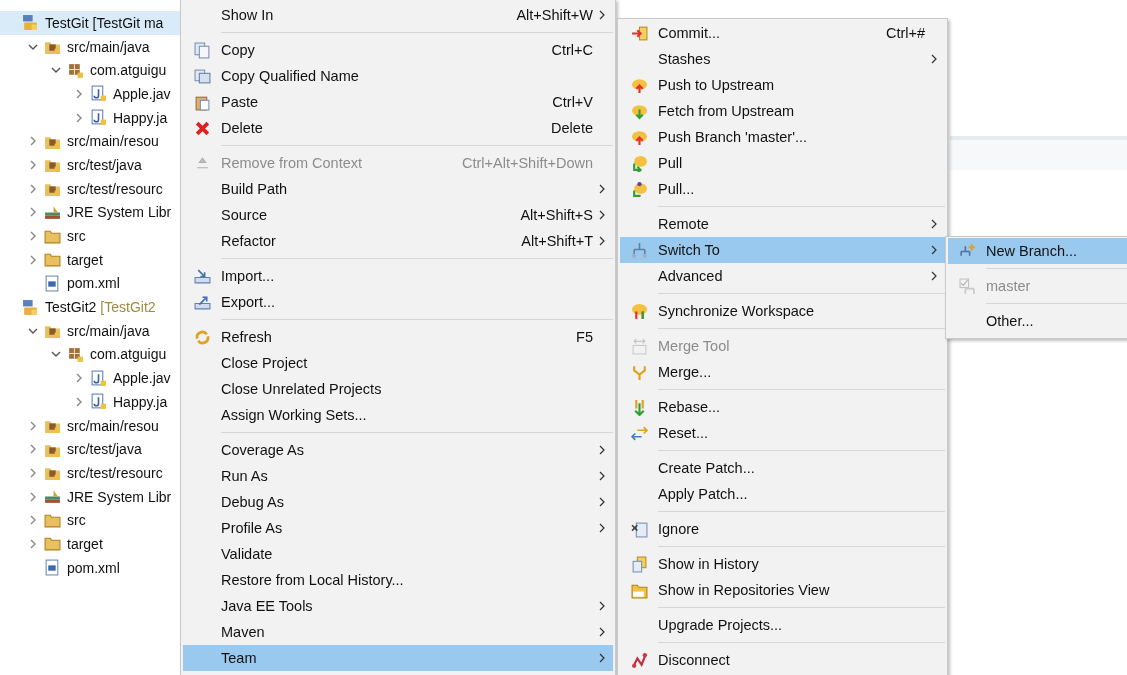 This screenshot has width=1127, height=675. Describe the element at coordinates (398, 189) in the screenshot. I see `menu-item: Build Path` at that location.